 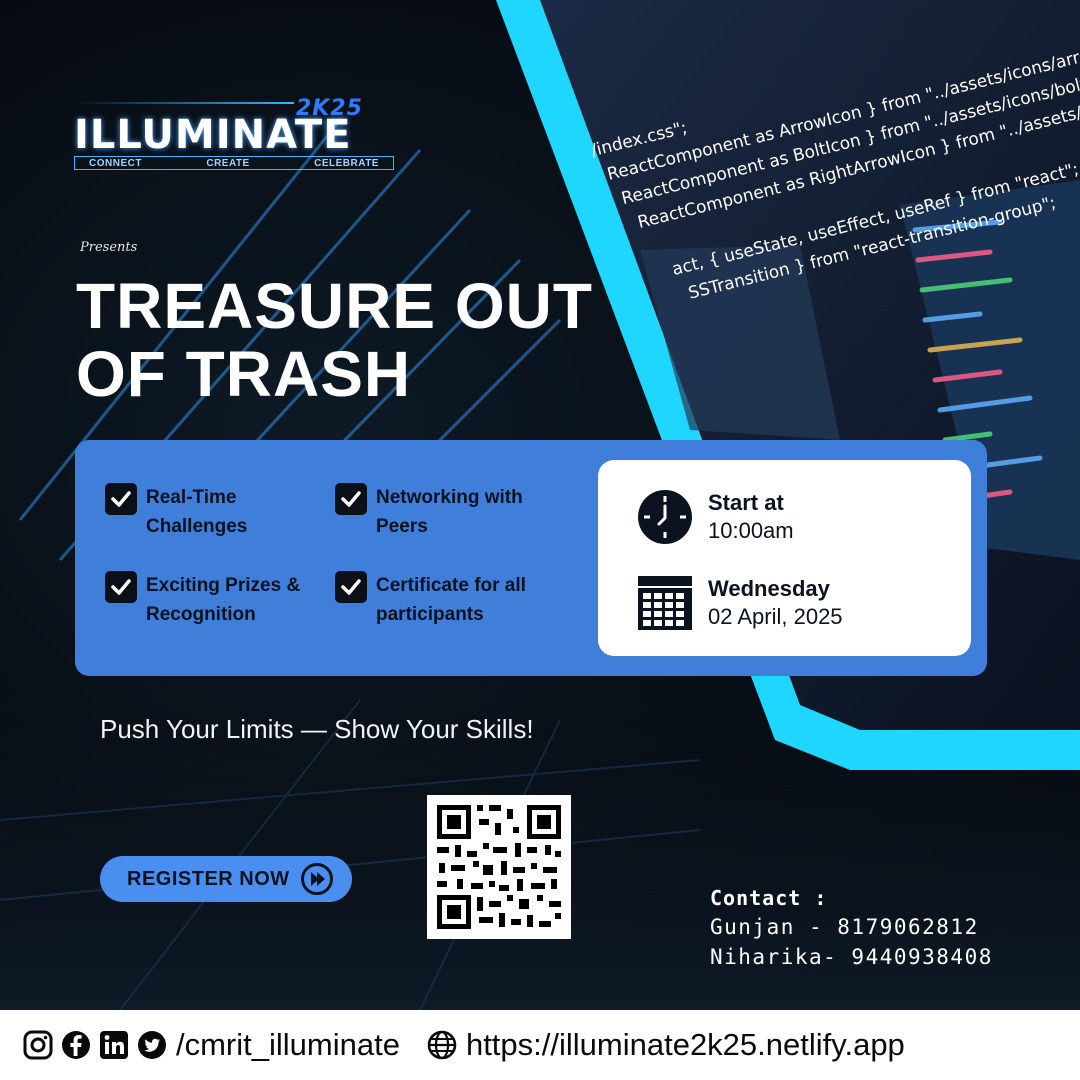 I want to click on social-handle: /cmrit_illuminate, so click(x=288, y=1045).